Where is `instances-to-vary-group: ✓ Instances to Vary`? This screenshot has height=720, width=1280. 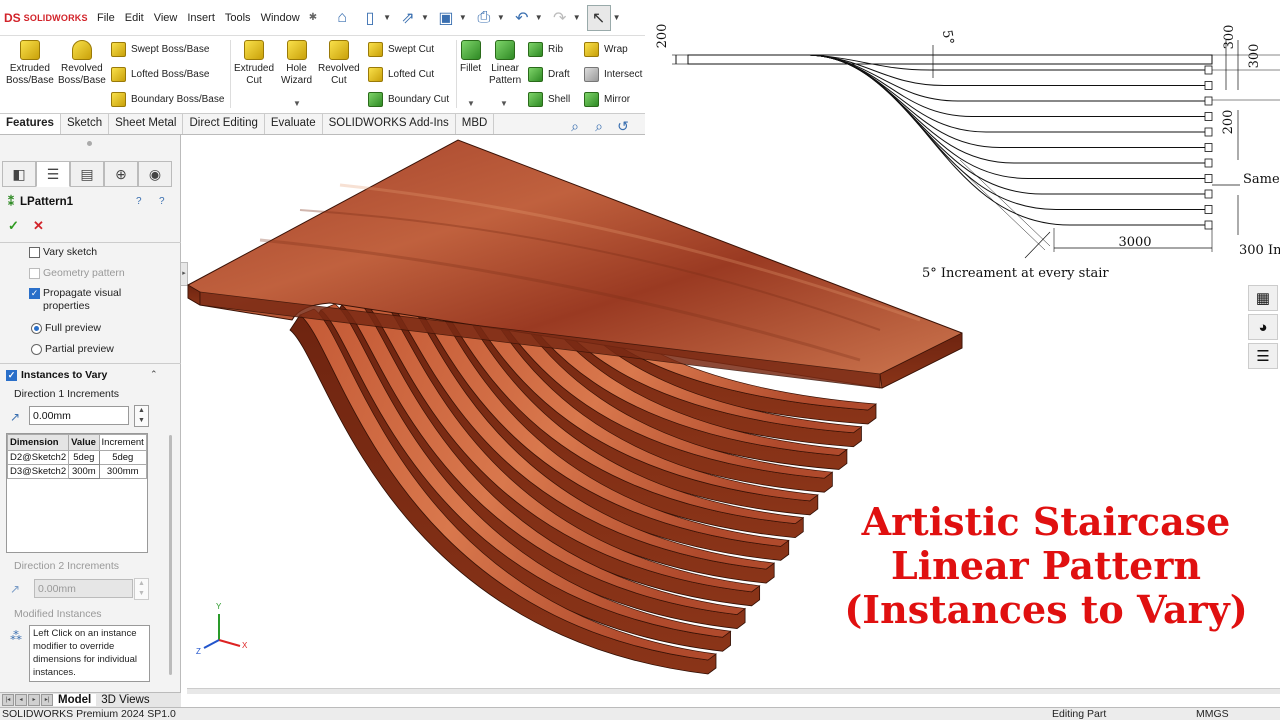 instances-to-vary-group: ✓ Instances to Vary is located at coordinates (56, 375).